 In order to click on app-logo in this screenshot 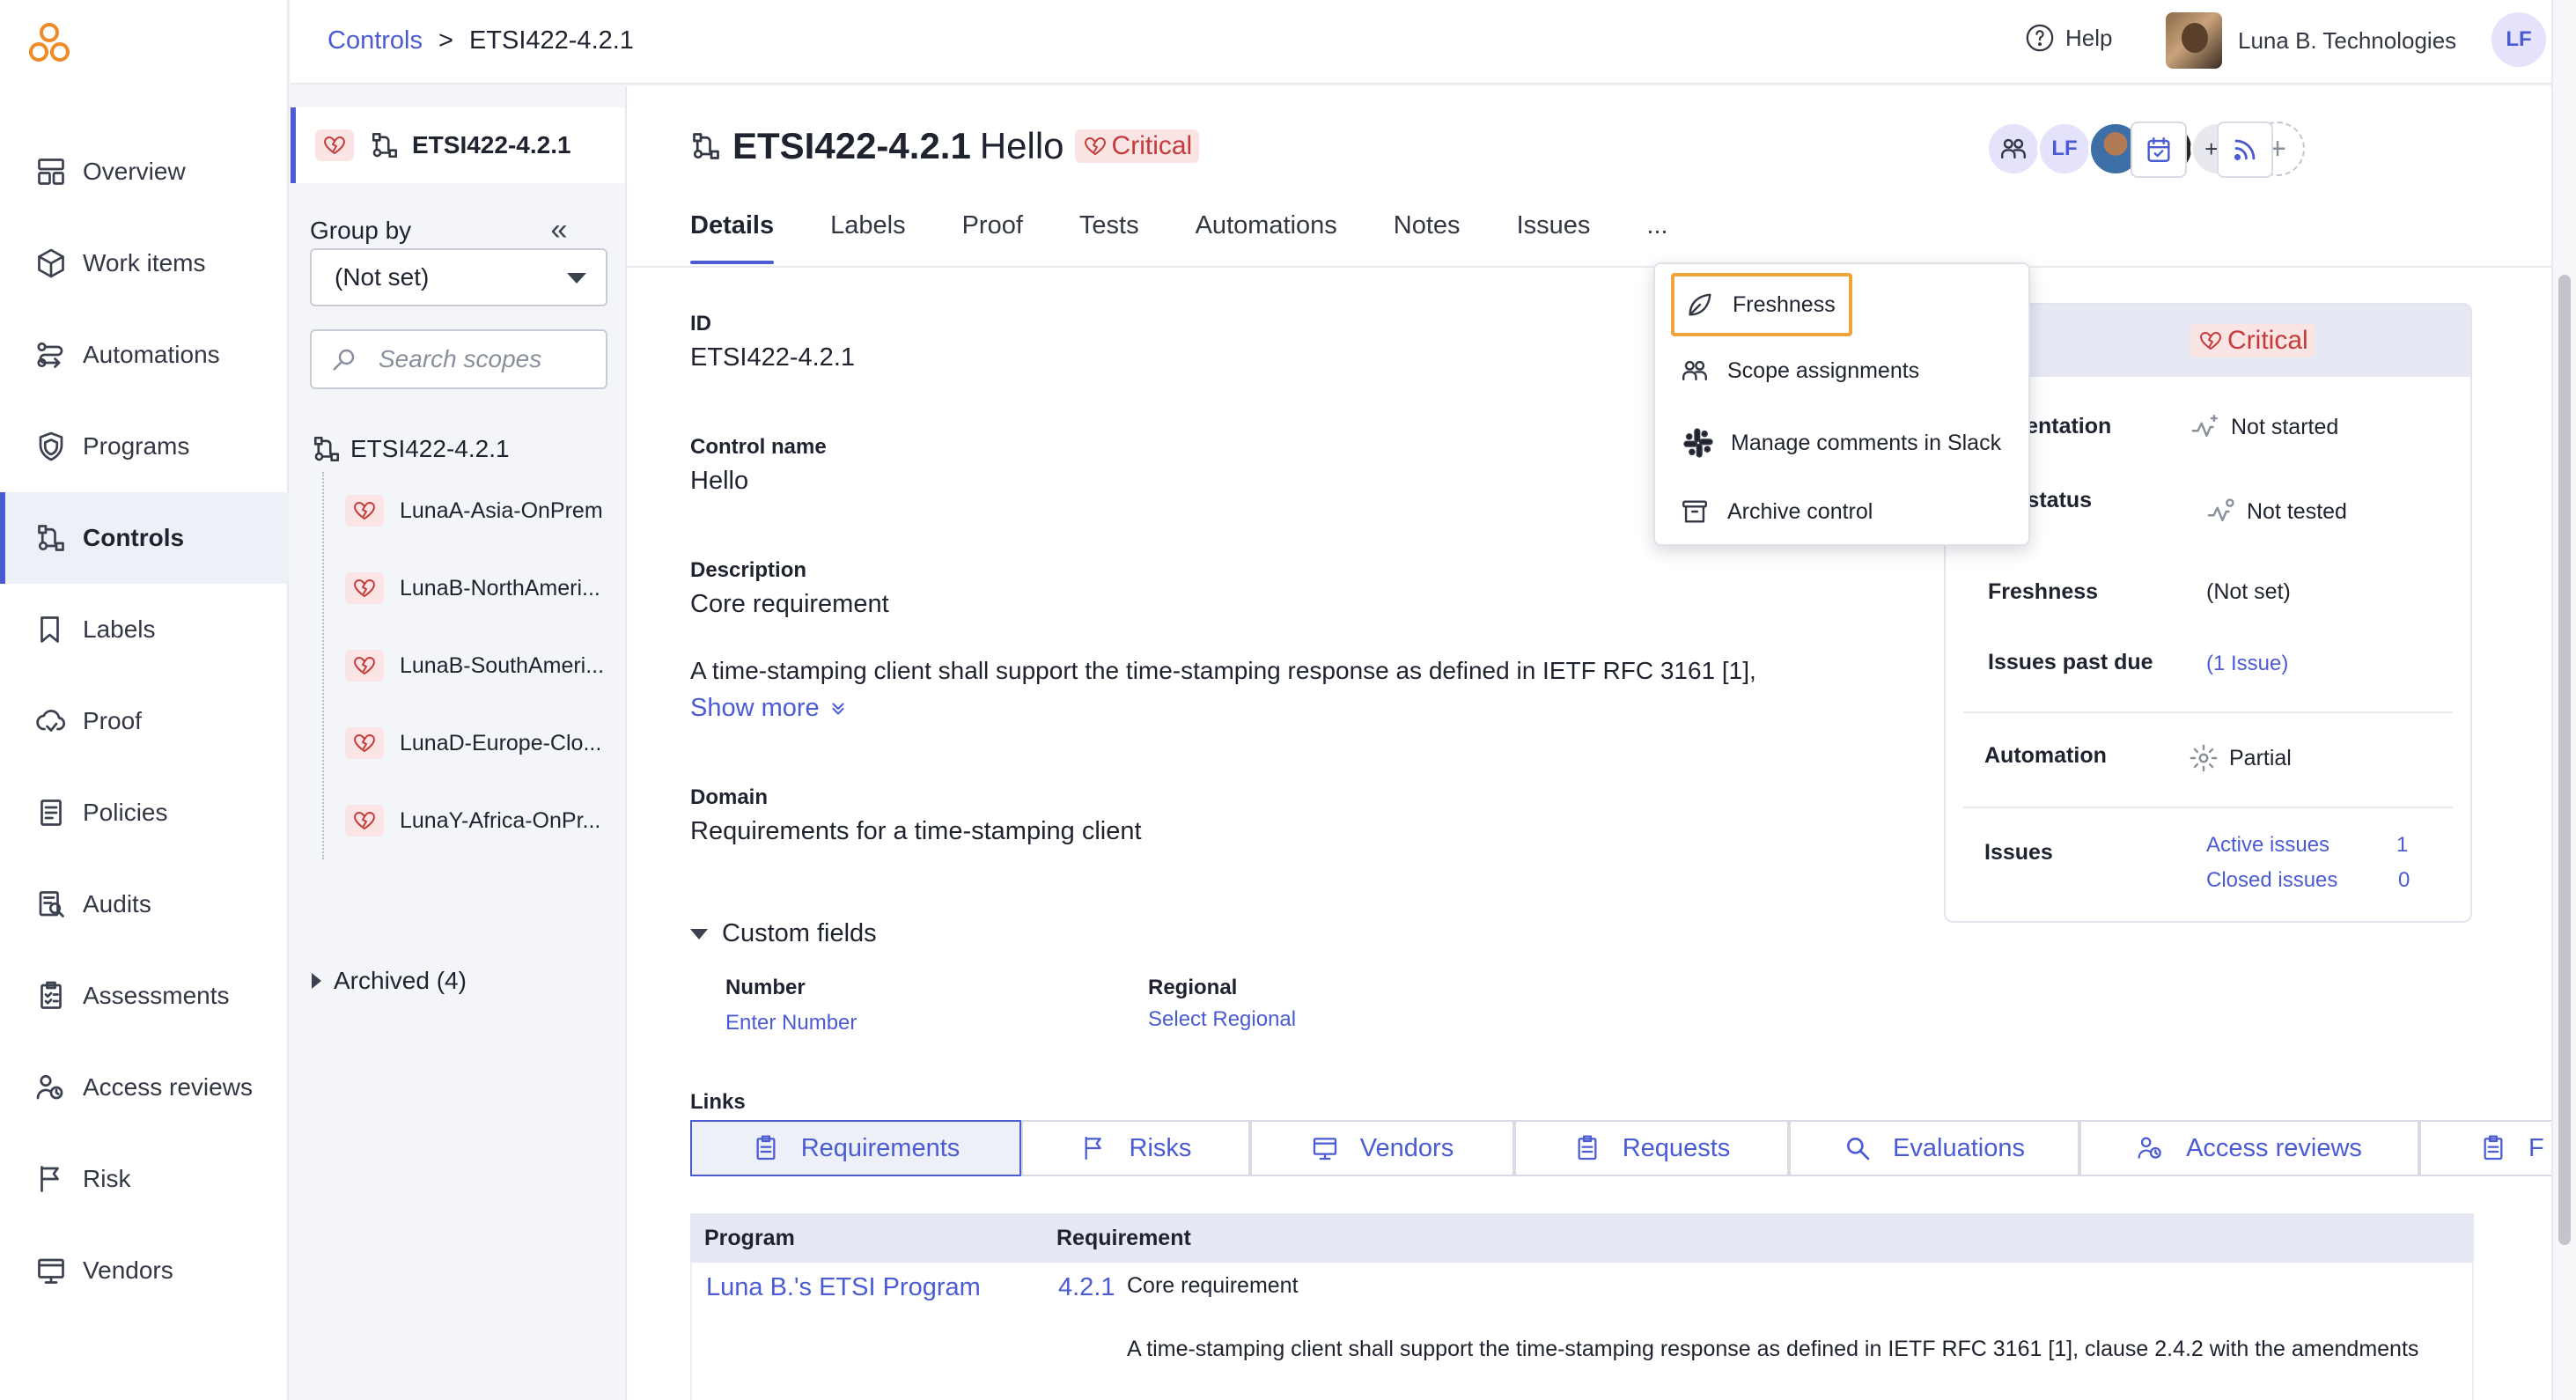, I will do `click(49, 44)`.